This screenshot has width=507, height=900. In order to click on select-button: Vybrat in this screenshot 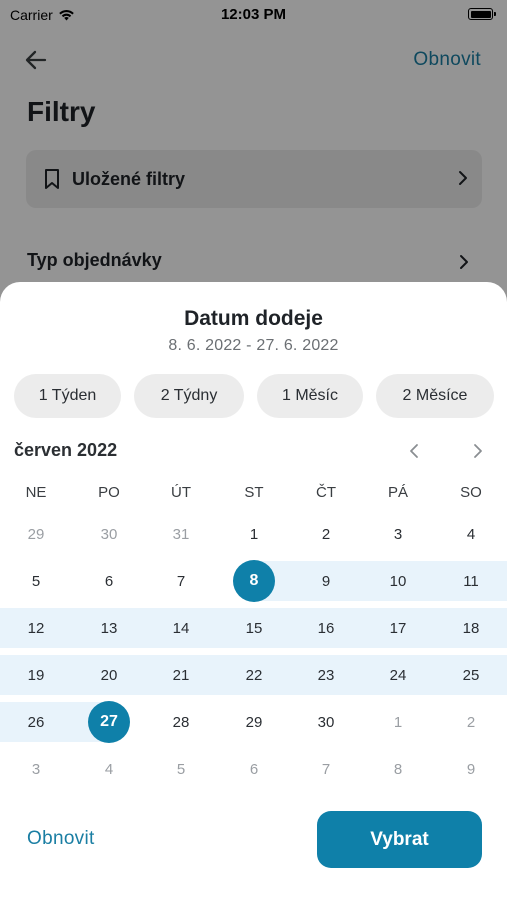, I will do `click(399, 839)`.